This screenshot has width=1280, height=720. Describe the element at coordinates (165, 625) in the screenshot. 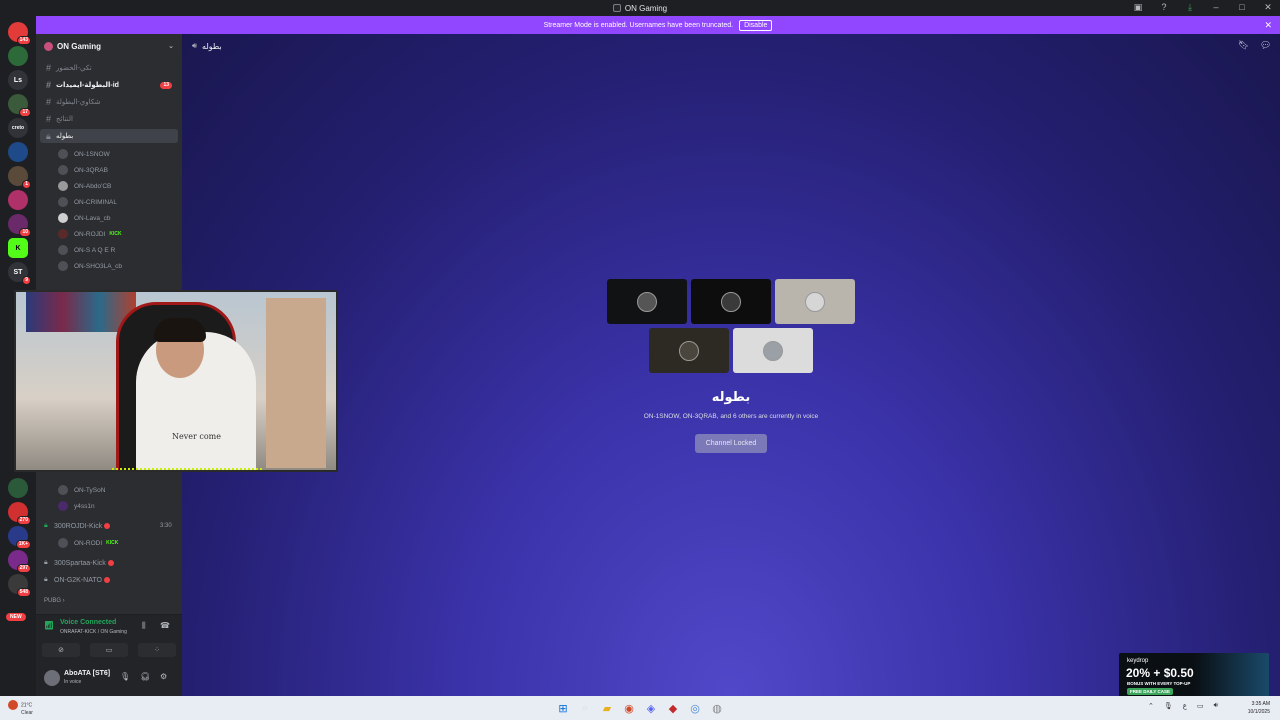

I see `disconnect-icon: ☎` at that location.